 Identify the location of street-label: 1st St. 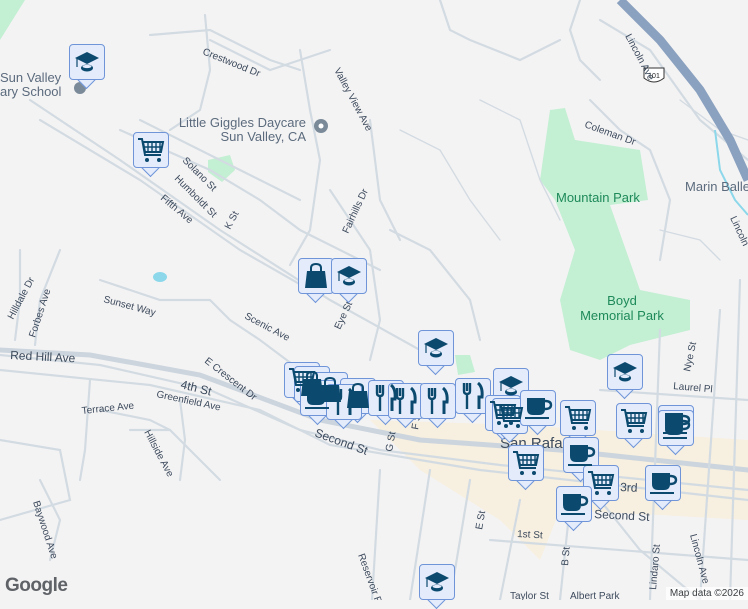
(530, 535).